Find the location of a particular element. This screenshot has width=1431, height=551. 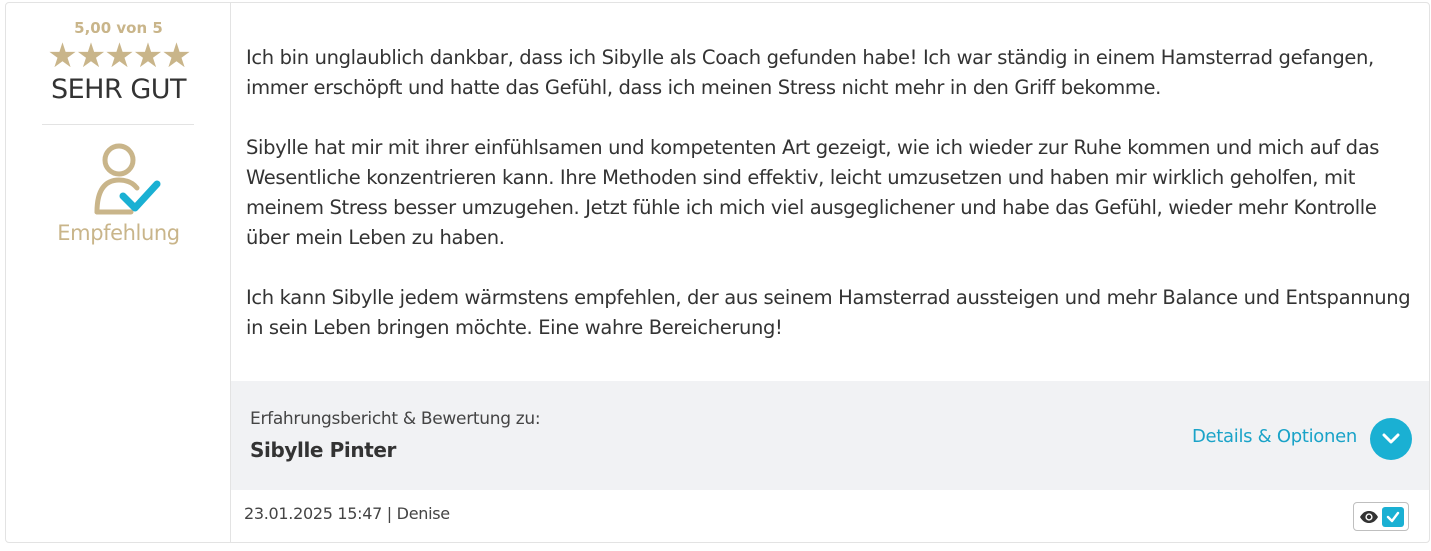

divider is located at coordinates (118, 124).